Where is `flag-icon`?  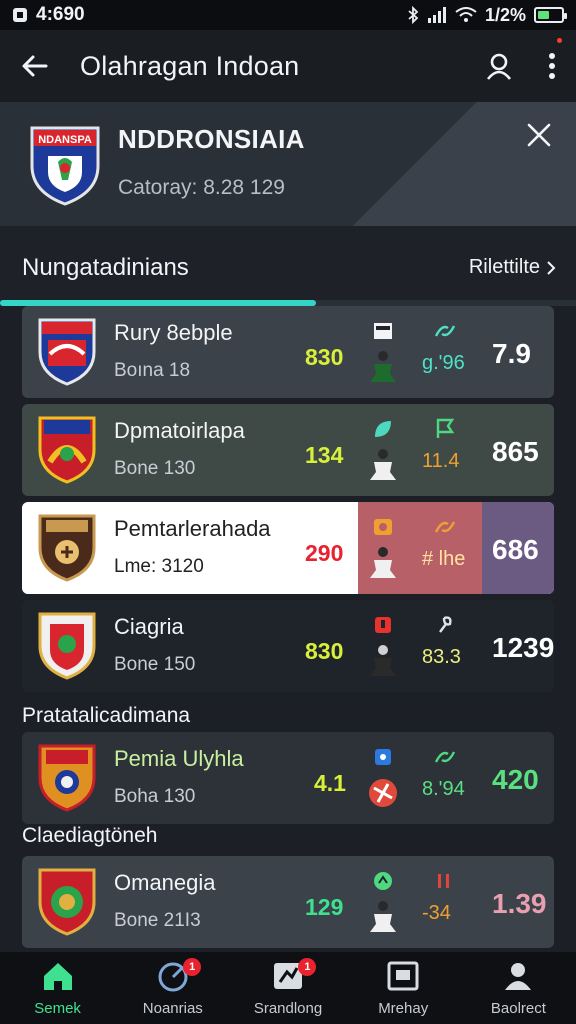
flag-icon is located at coordinates (445, 428).